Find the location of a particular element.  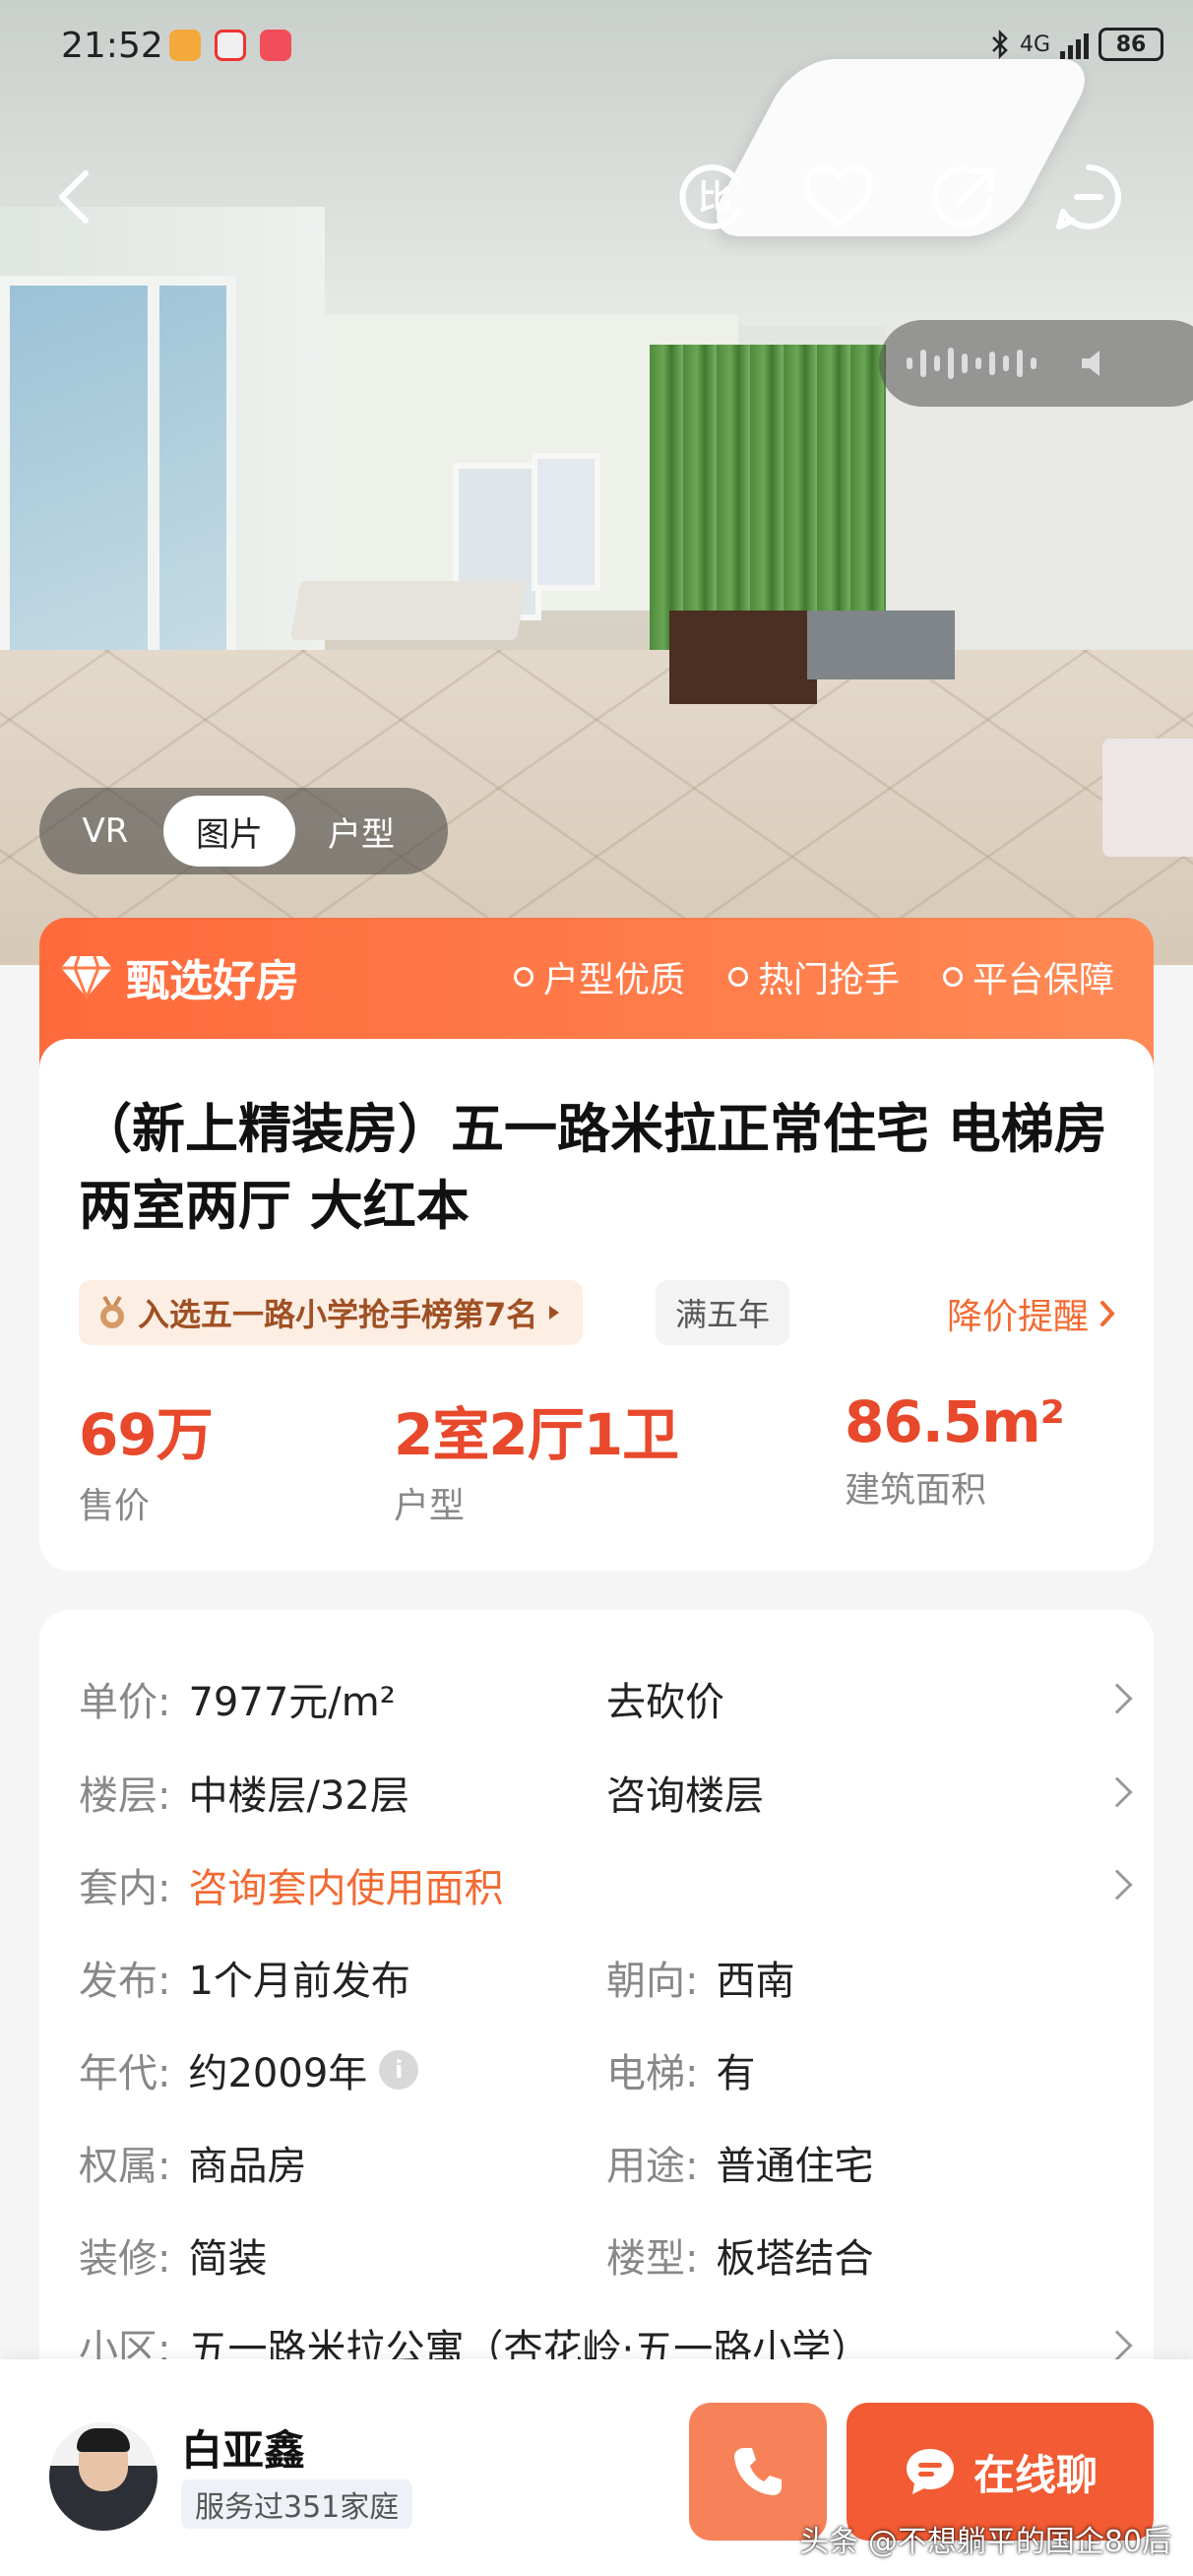

signal-icon is located at coordinates (1074, 44).